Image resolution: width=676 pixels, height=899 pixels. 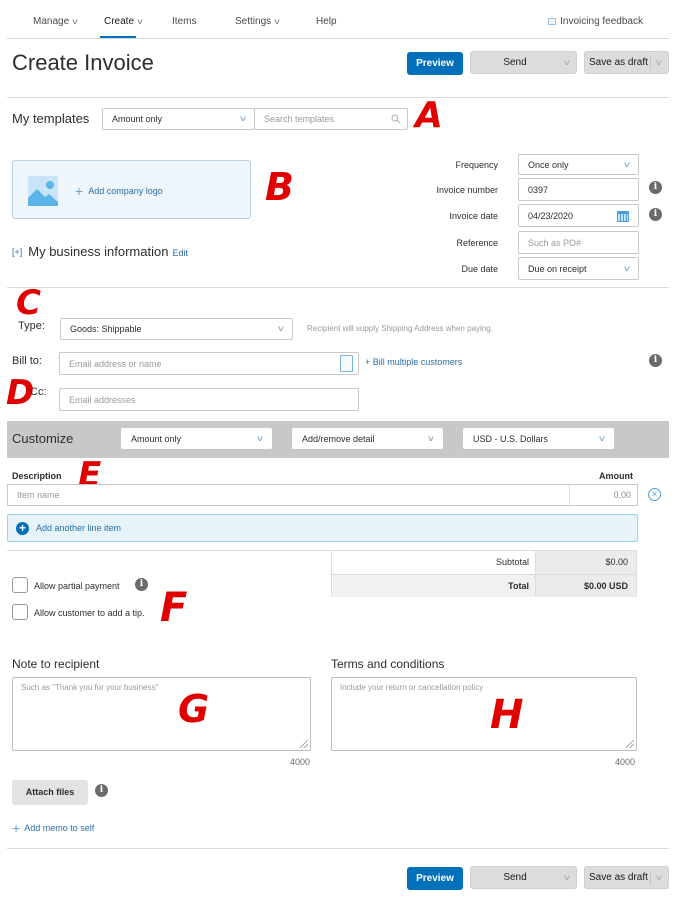 What do you see at coordinates (331, 119) in the screenshot?
I see `search-templates-input: Search templates` at bounding box center [331, 119].